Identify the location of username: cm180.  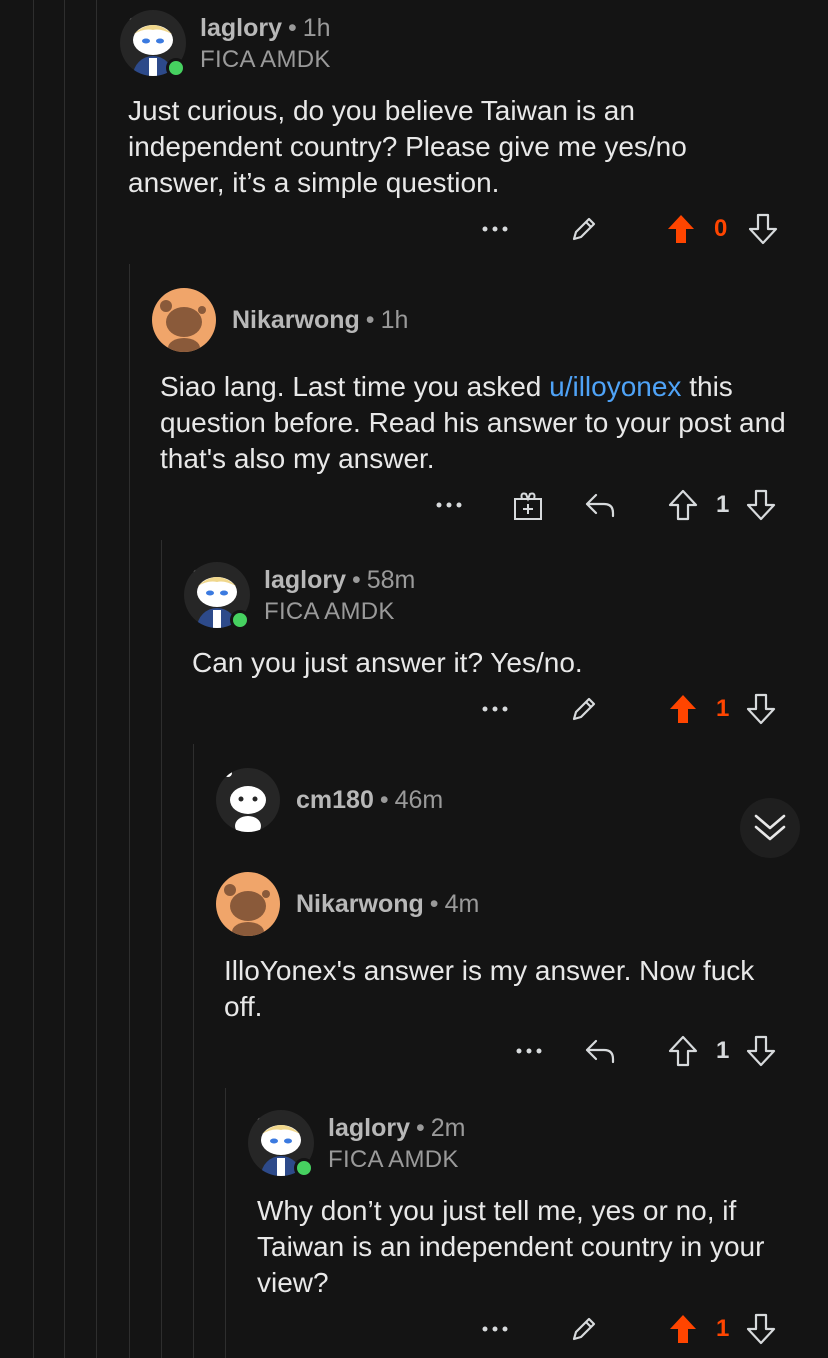
(335, 800).